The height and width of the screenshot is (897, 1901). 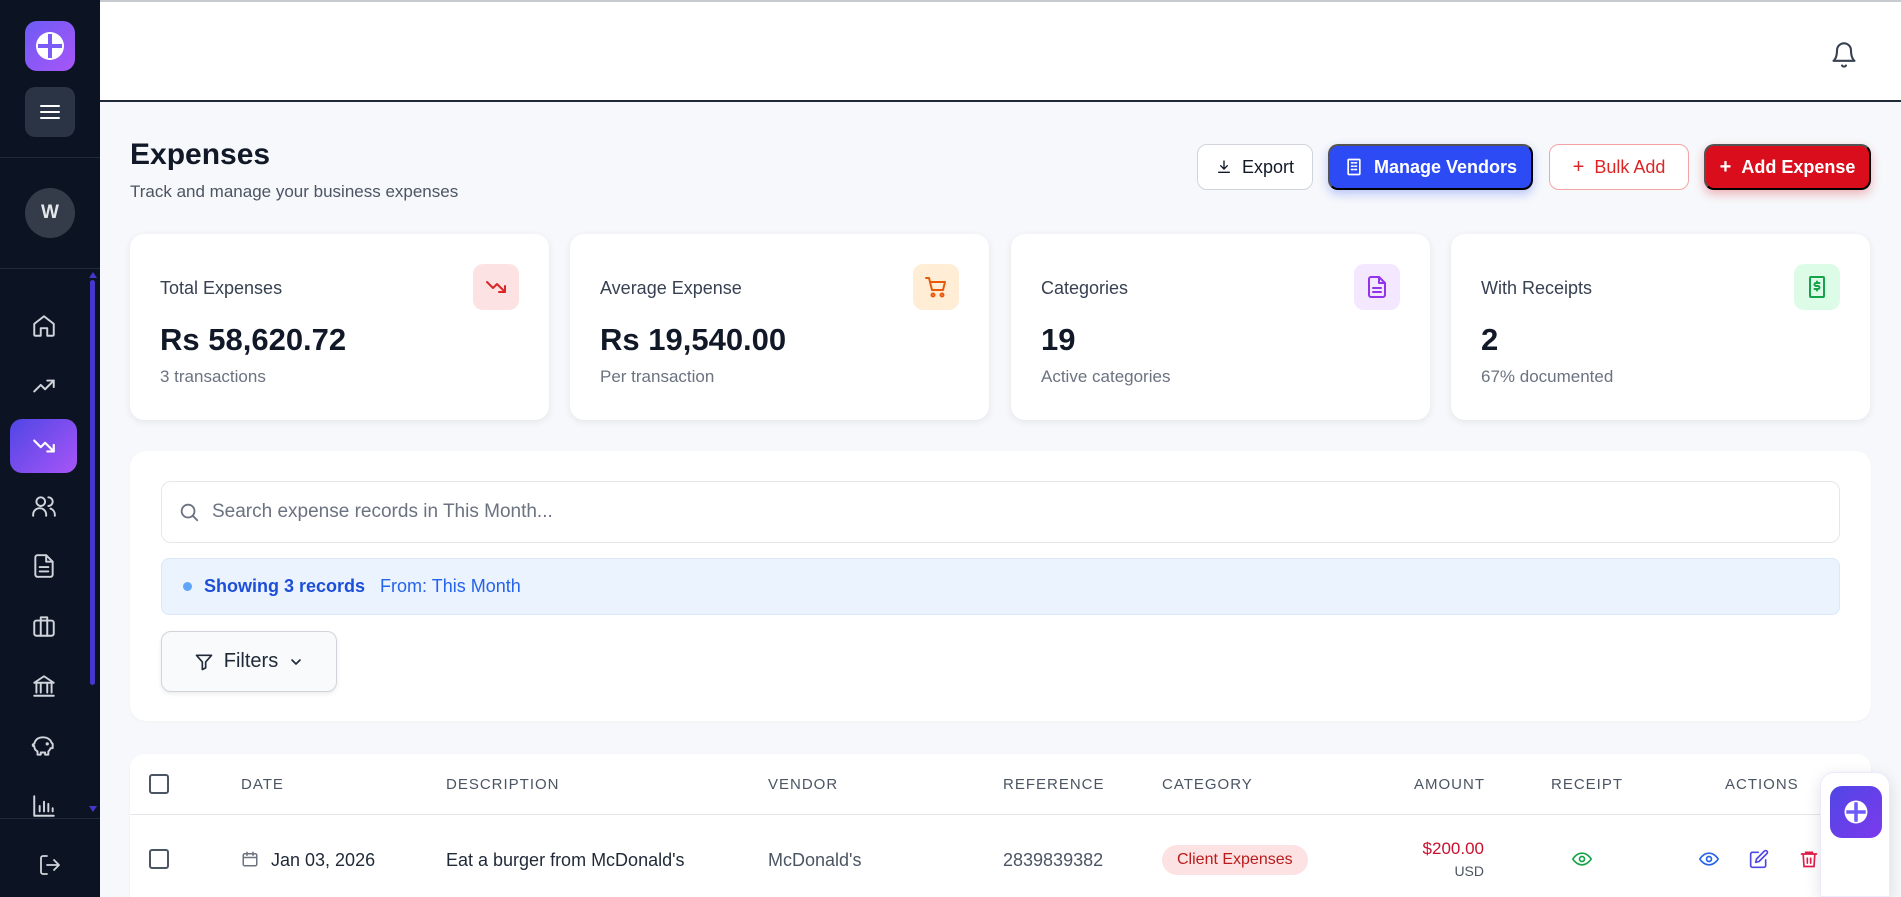 I want to click on sidebar: W, so click(x=50, y=448).